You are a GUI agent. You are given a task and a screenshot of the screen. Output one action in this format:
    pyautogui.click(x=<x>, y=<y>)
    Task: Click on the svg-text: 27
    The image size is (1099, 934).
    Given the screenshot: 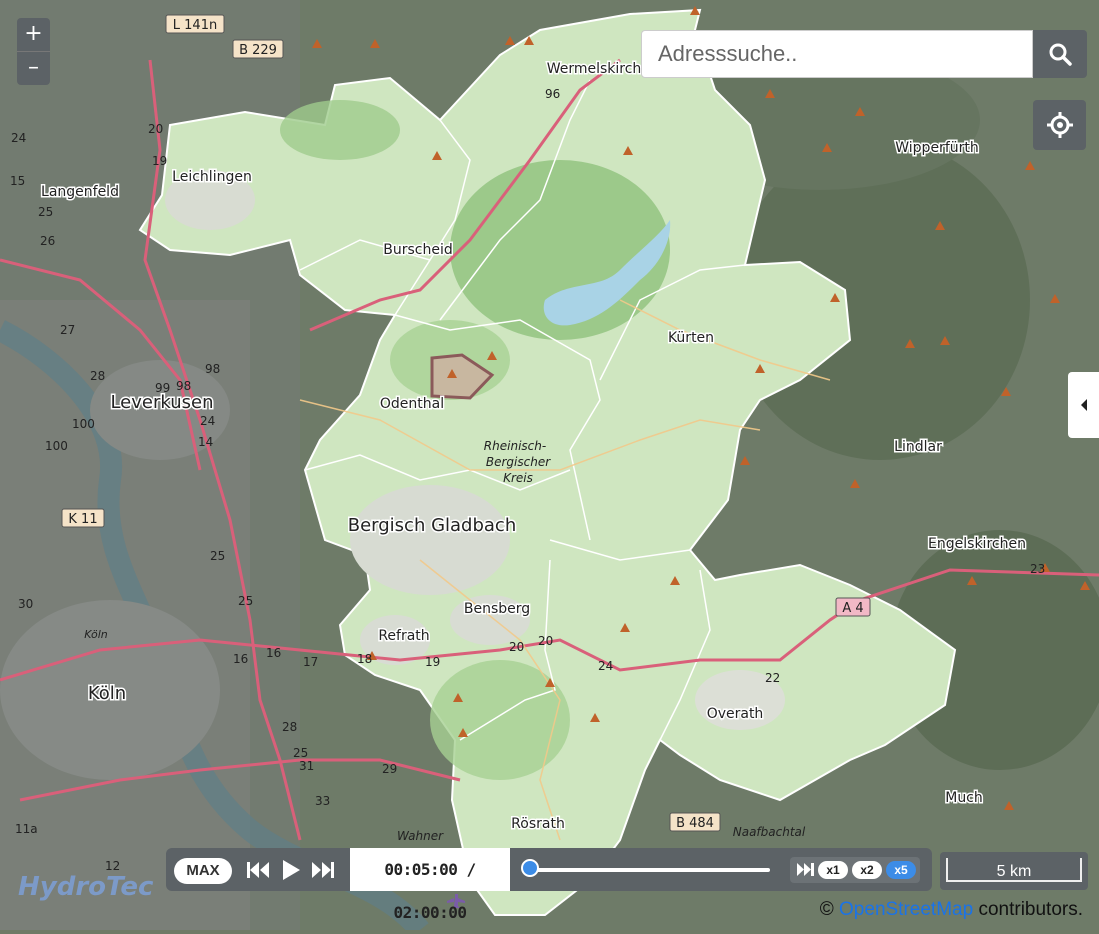 What is the action you would take?
    pyautogui.click(x=67, y=330)
    